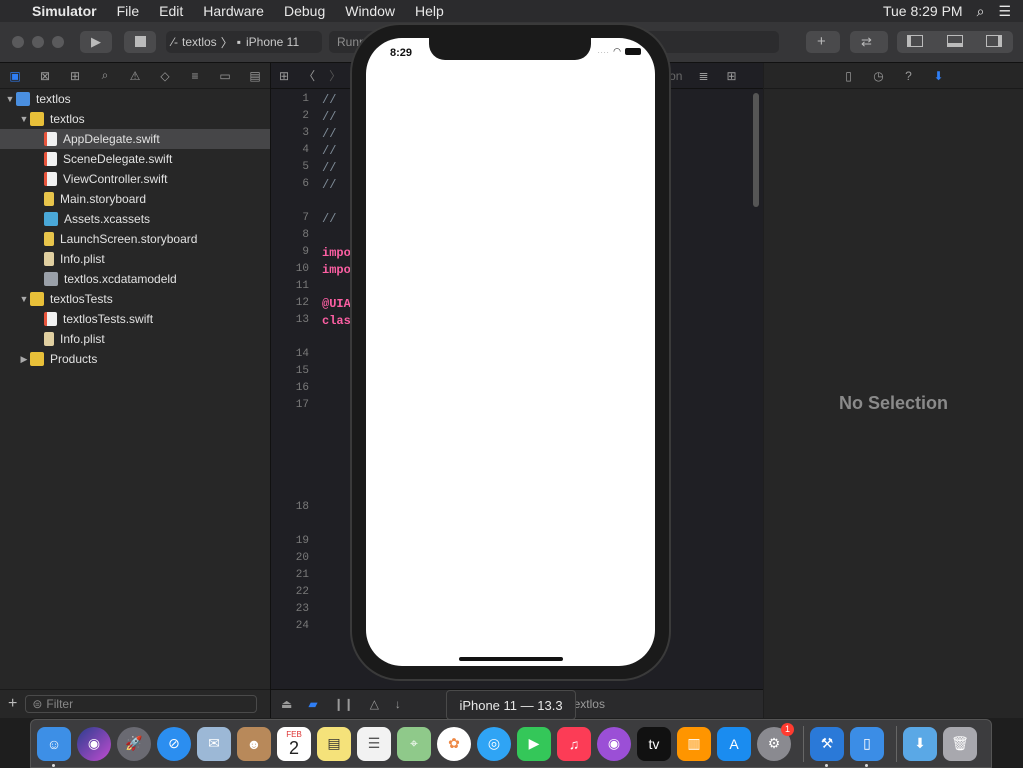 The image size is (1023, 768). What do you see at coordinates (869, 42) in the screenshot?
I see `code-review-button: ⇄` at bounding box center [869, 42].